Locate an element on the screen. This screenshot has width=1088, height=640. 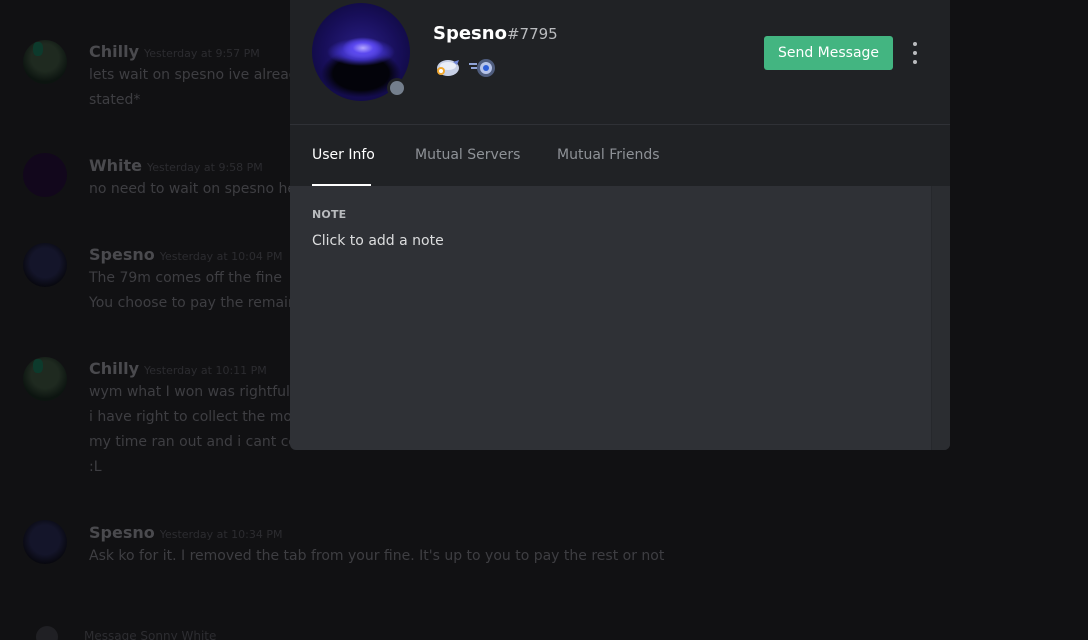
tab-mutual-friends: Mutual Friends is located at coordinates (608, 155).